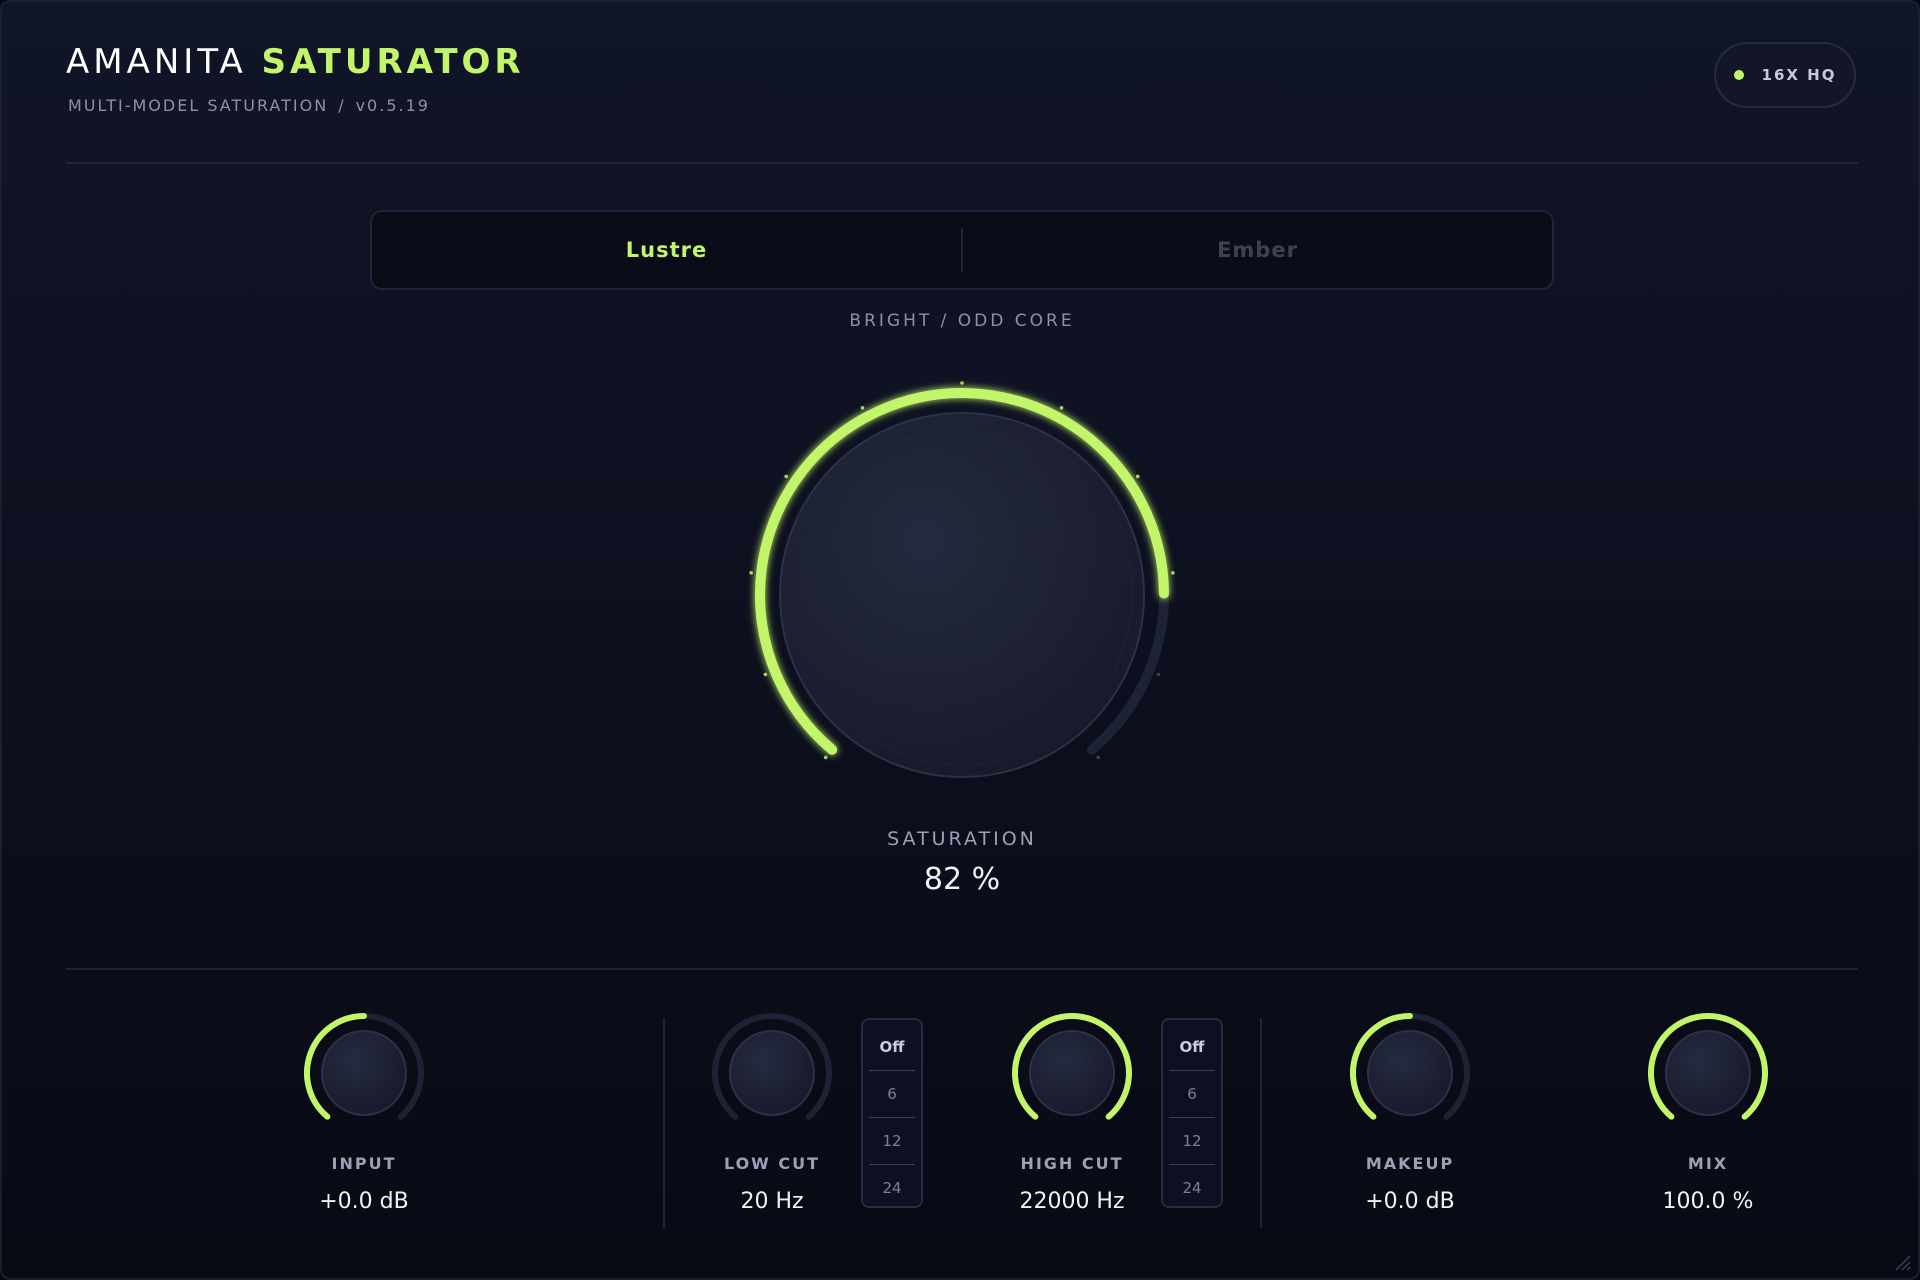  I want to click on low-cut-value: 20 Hz, so click(772, 1201).